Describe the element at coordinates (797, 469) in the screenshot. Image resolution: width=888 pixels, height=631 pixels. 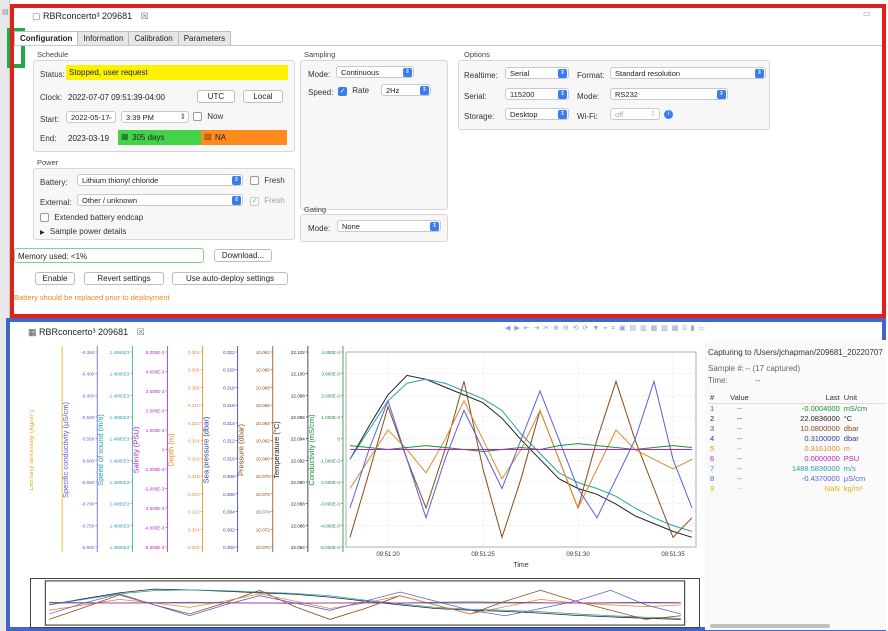
I see `table-row: 7 -- 1488.5836000 m/s` at that location.